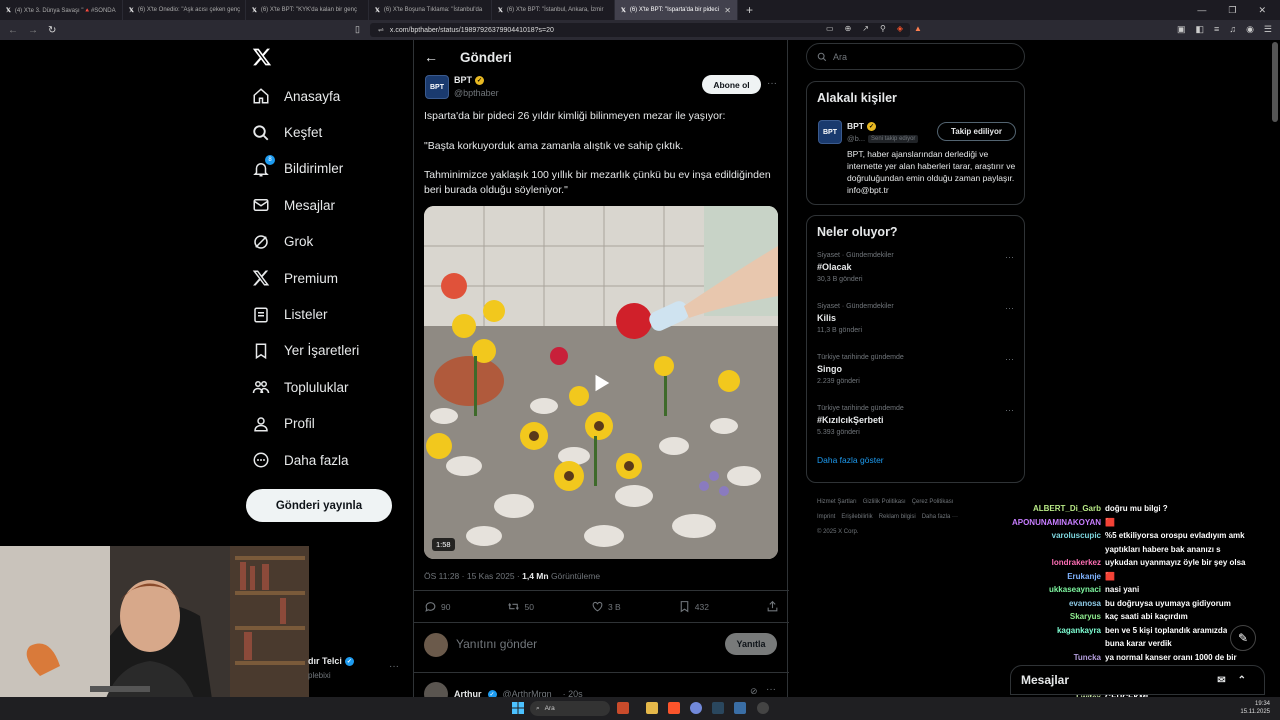 The height and width of the screenshot is (720, 1280). What do you see at coordinates (749, 10) in the screenshot?
I see `new-tab-button: +` at bounding box center [749, 10].